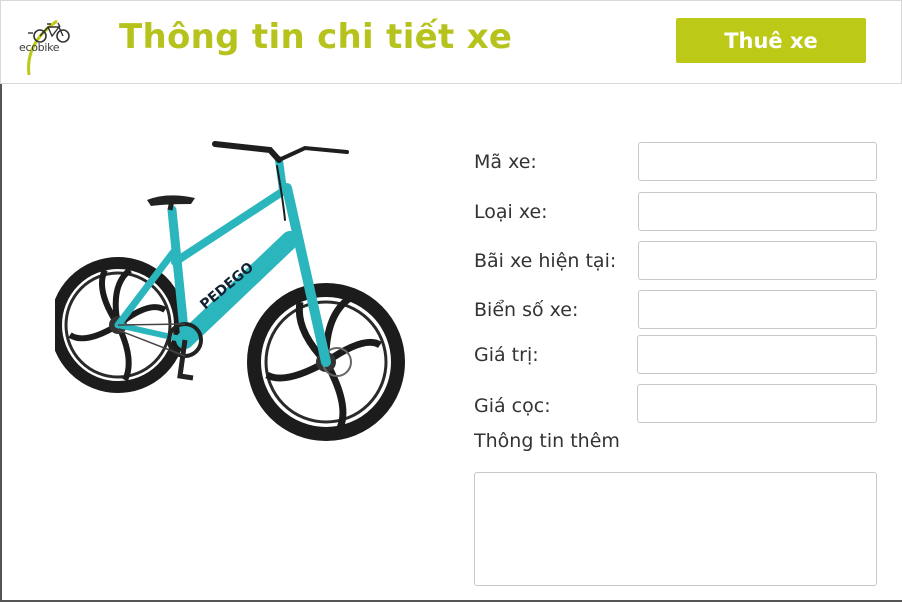 The height and width of the screenshot is (602, 902). What do you see at coordinates (757, 403) in the screenshot?
I see `deposit-field` at bounding box center [757, 403].